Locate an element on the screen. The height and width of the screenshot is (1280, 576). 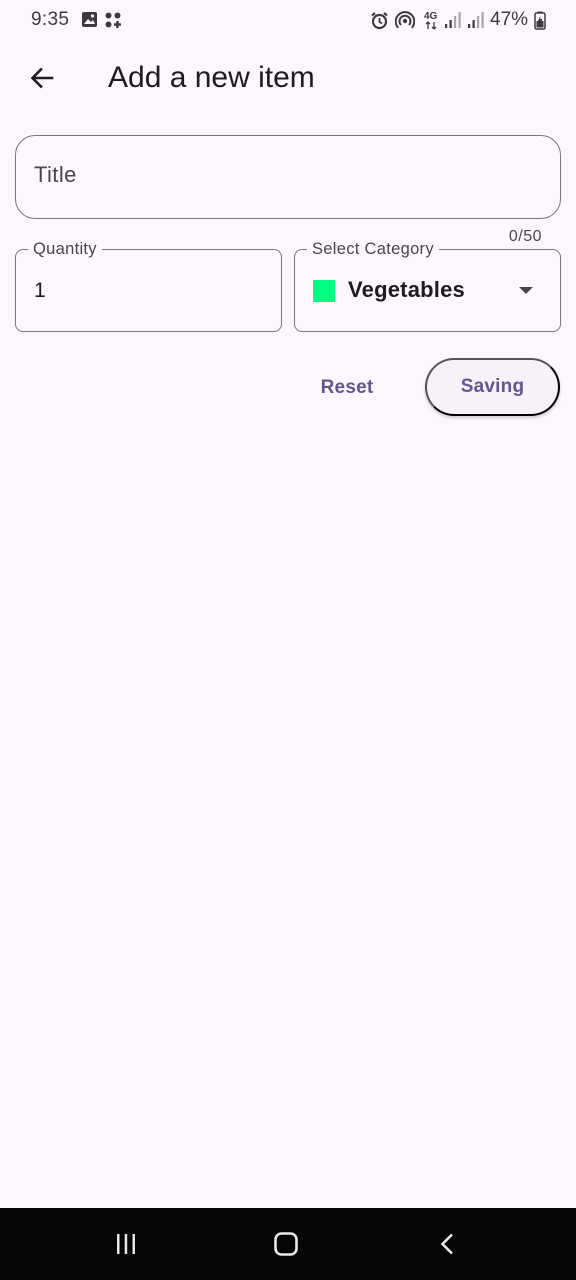
status-bar: 9:35 4G 47% is located at coordinates (288, 20).